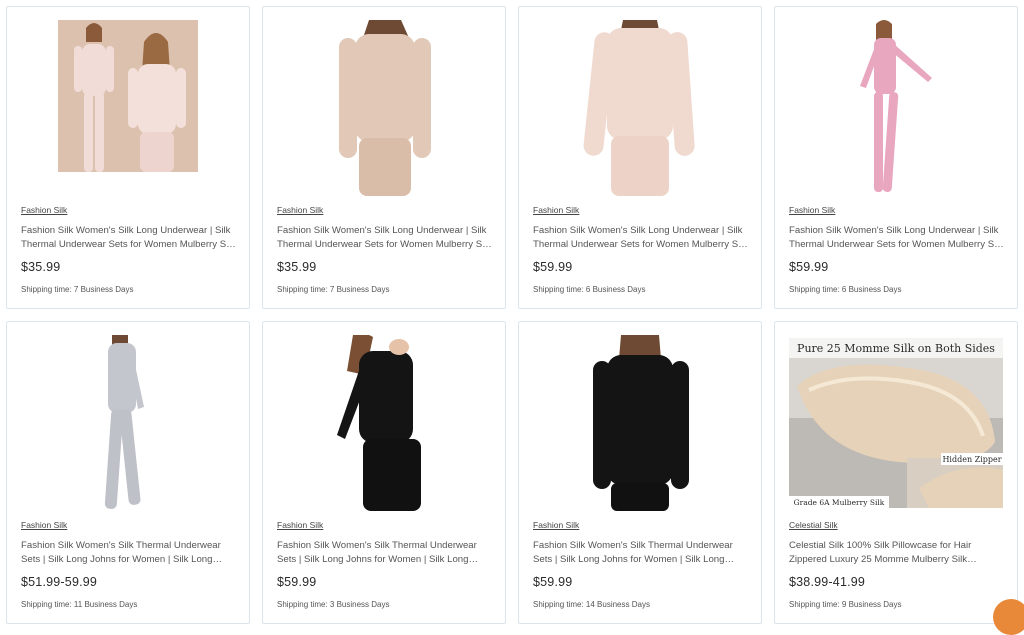 This screenshot has height=635, width=1024. What do you see at coordinates (591, 604) in the screenshot?
I see `shipping-time: Shipping time: 14 Business Days` at bounding box center [591, 604].